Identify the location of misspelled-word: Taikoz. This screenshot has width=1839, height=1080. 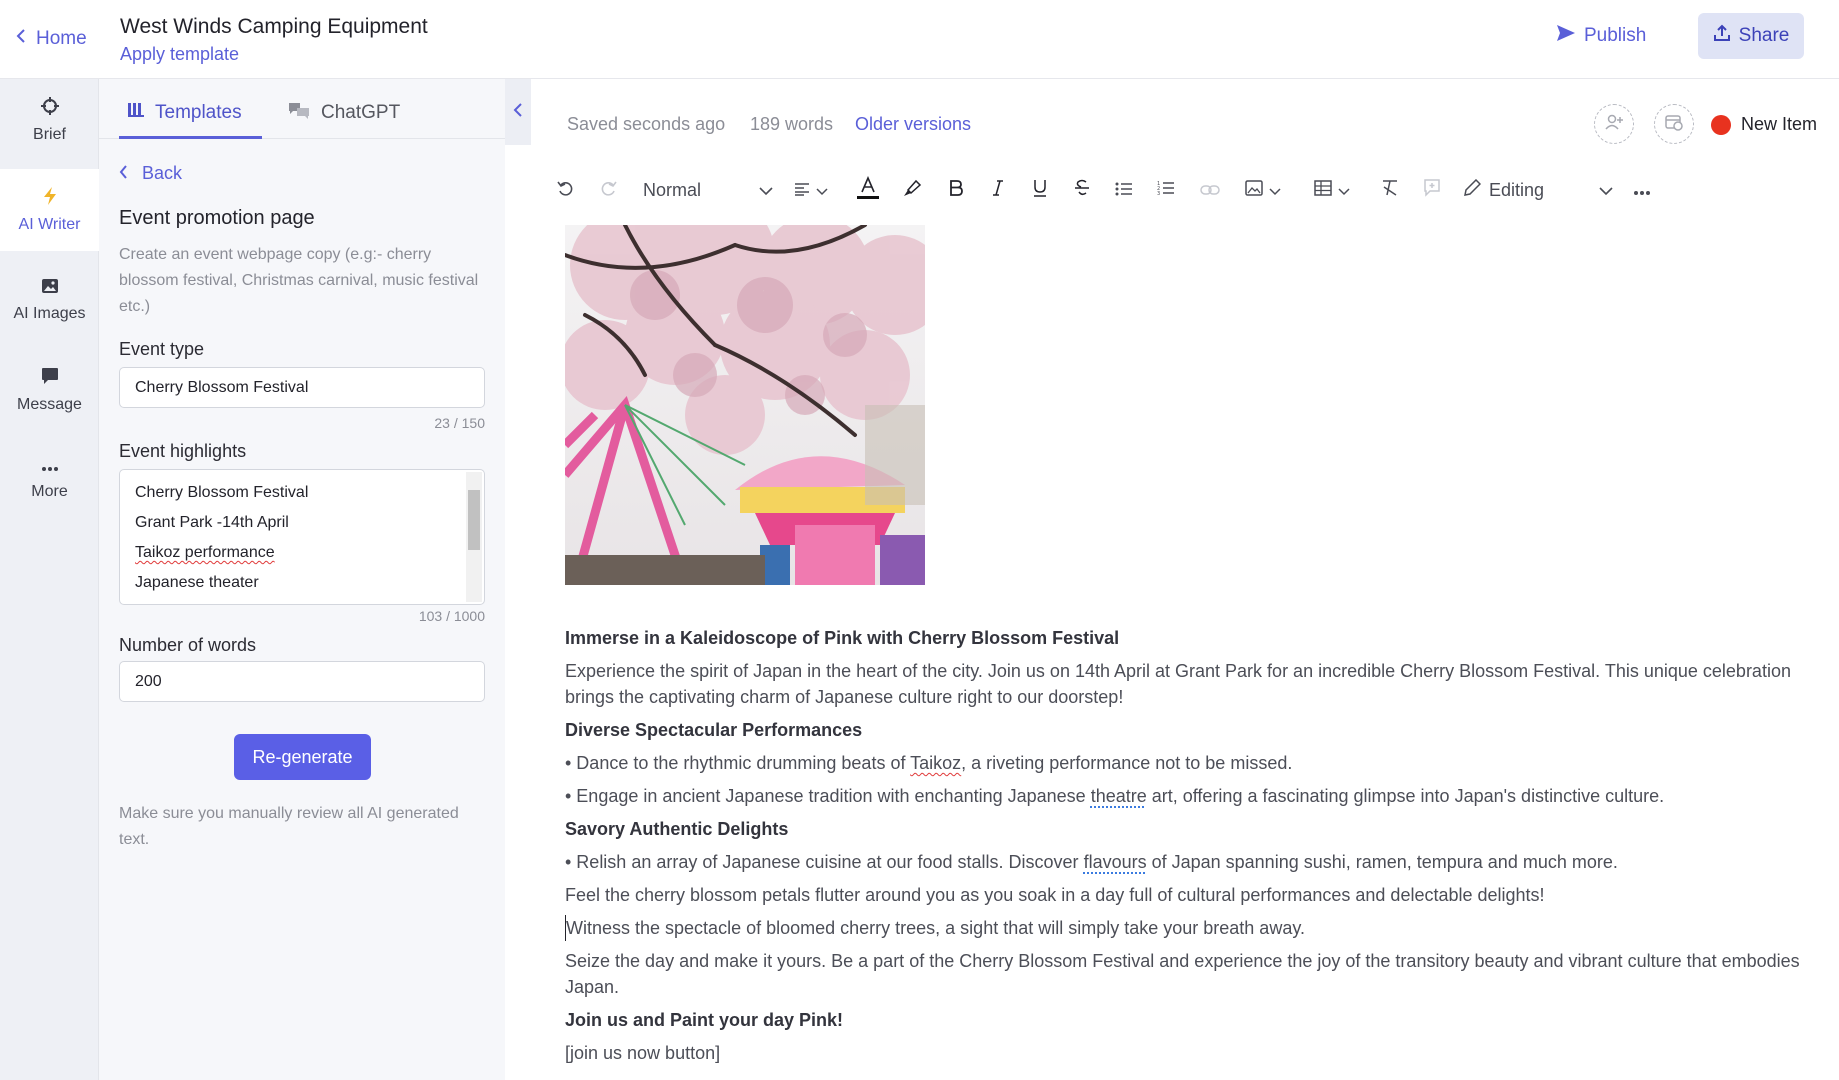
(935, 763).